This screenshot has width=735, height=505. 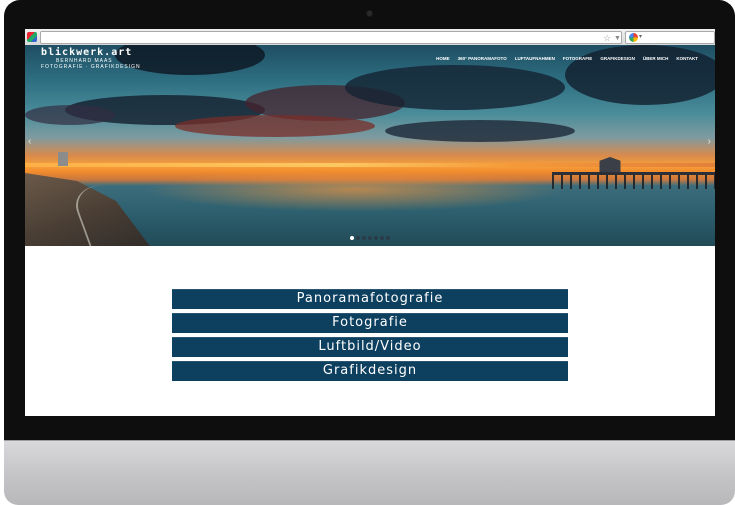 I want to click on favicon-icon, so click(x=32, y=37).